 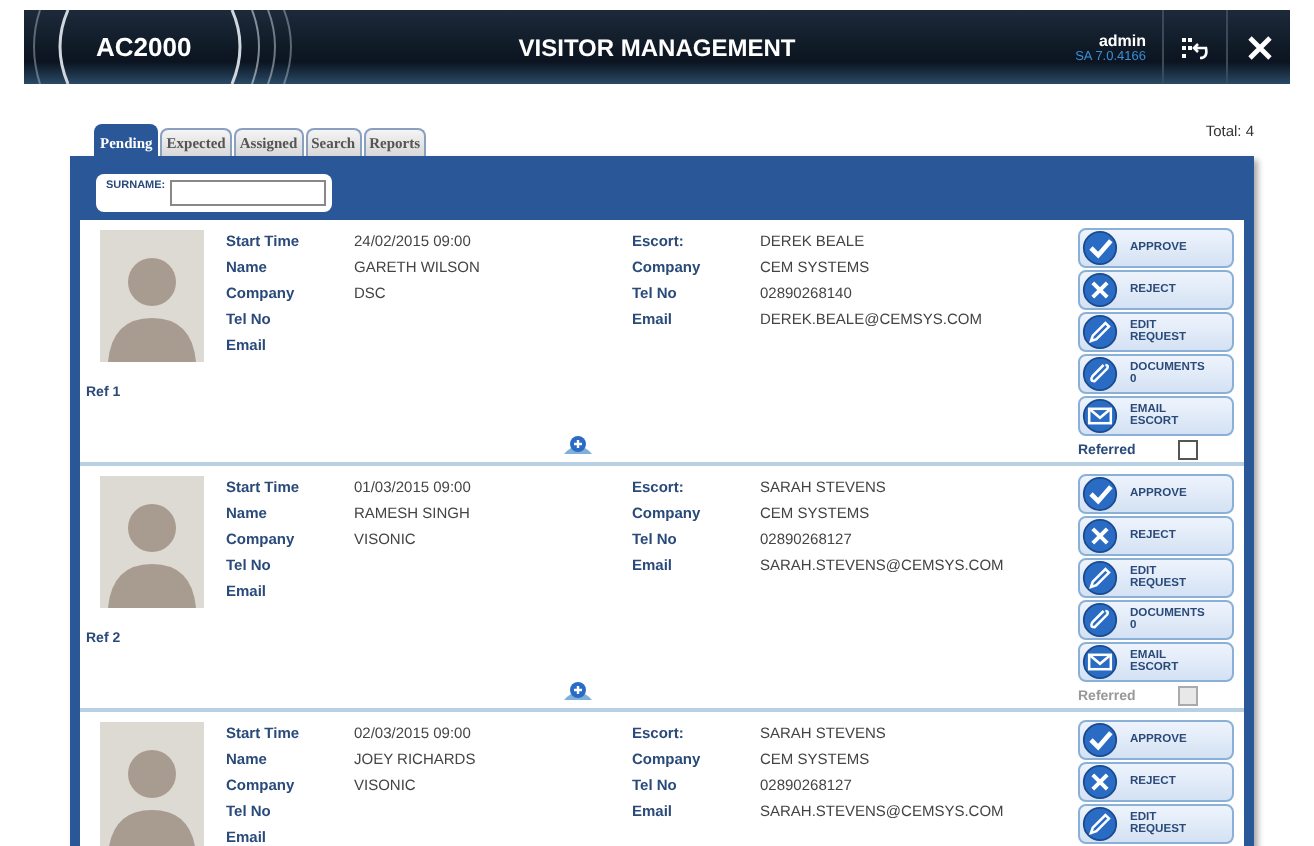 What do you see at coordinates (247, 193) in the screenshot?
I see `surname-field` at bounding box center [247, 193].